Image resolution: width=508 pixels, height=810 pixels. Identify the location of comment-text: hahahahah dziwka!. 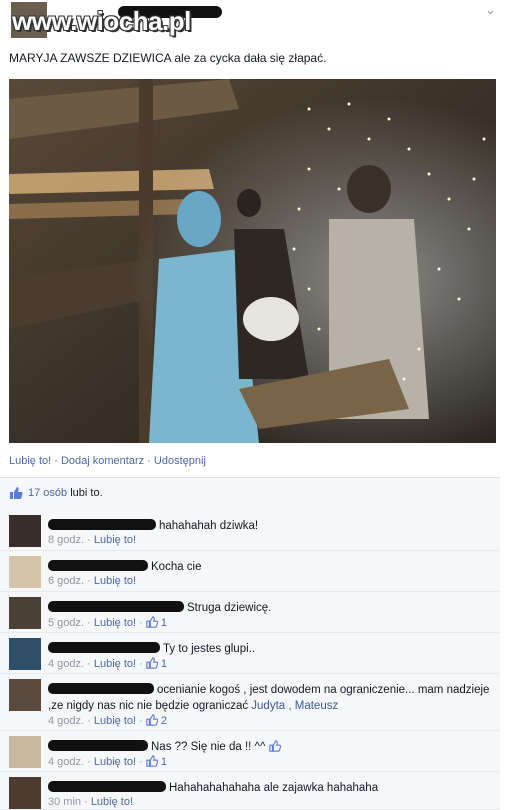
(209, 526).